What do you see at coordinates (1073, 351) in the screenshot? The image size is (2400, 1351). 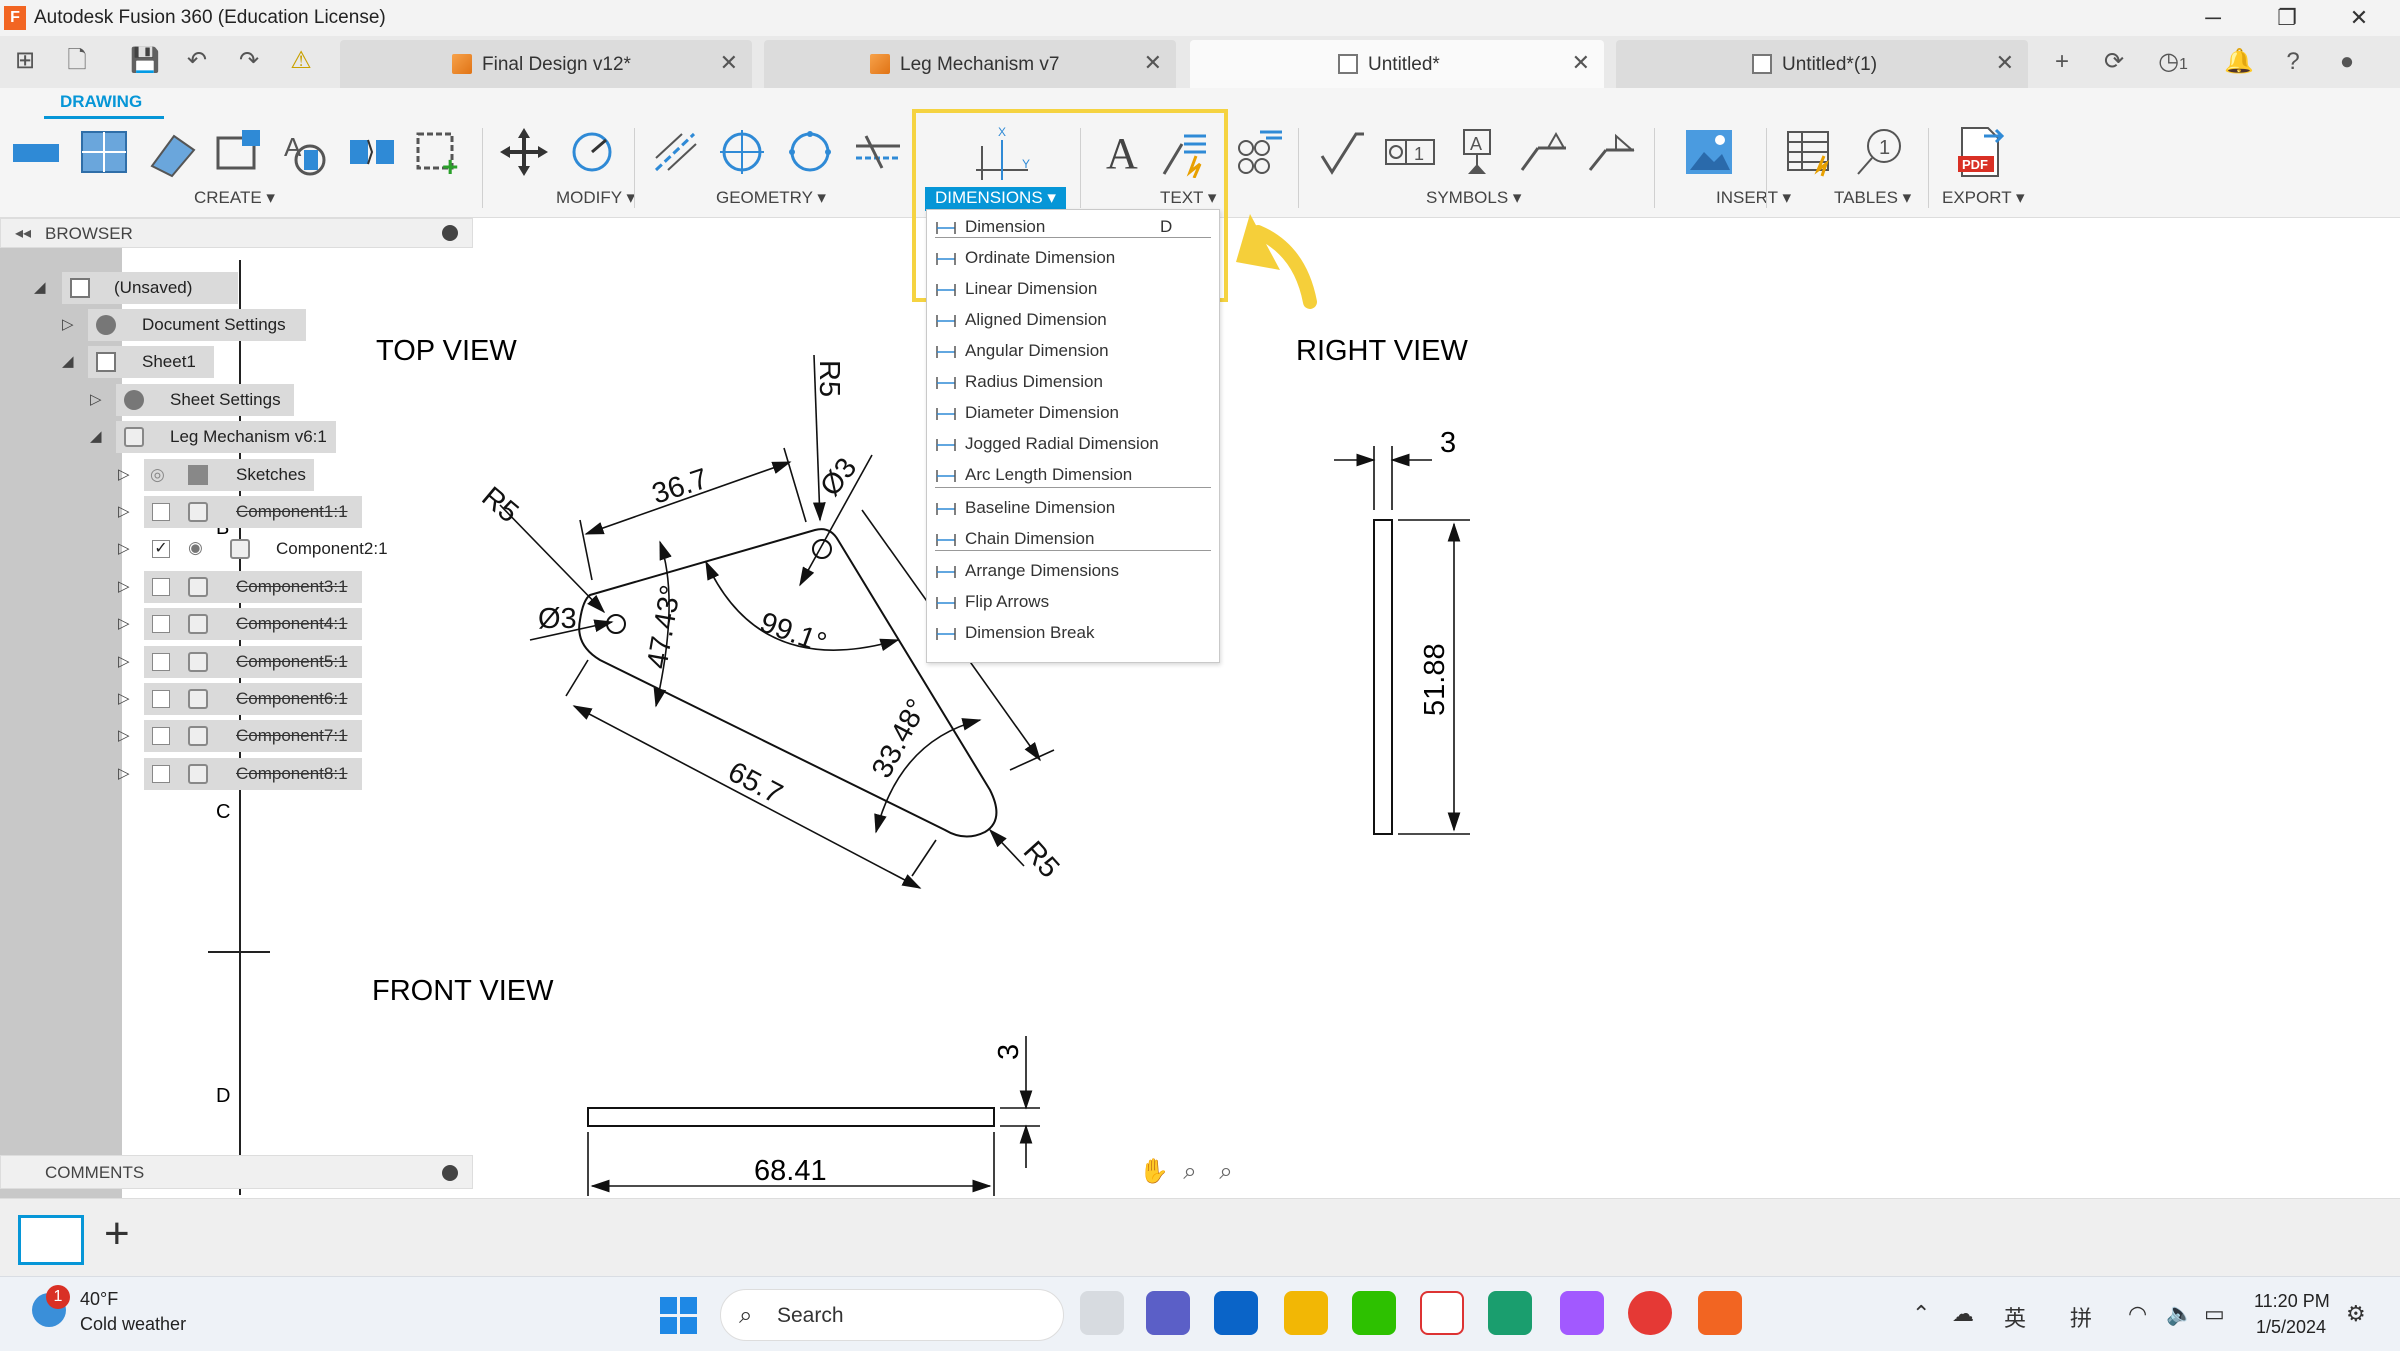 I see `menu-item-angular-dimension: Angular Dimension` at bounding box center [1073, 351].